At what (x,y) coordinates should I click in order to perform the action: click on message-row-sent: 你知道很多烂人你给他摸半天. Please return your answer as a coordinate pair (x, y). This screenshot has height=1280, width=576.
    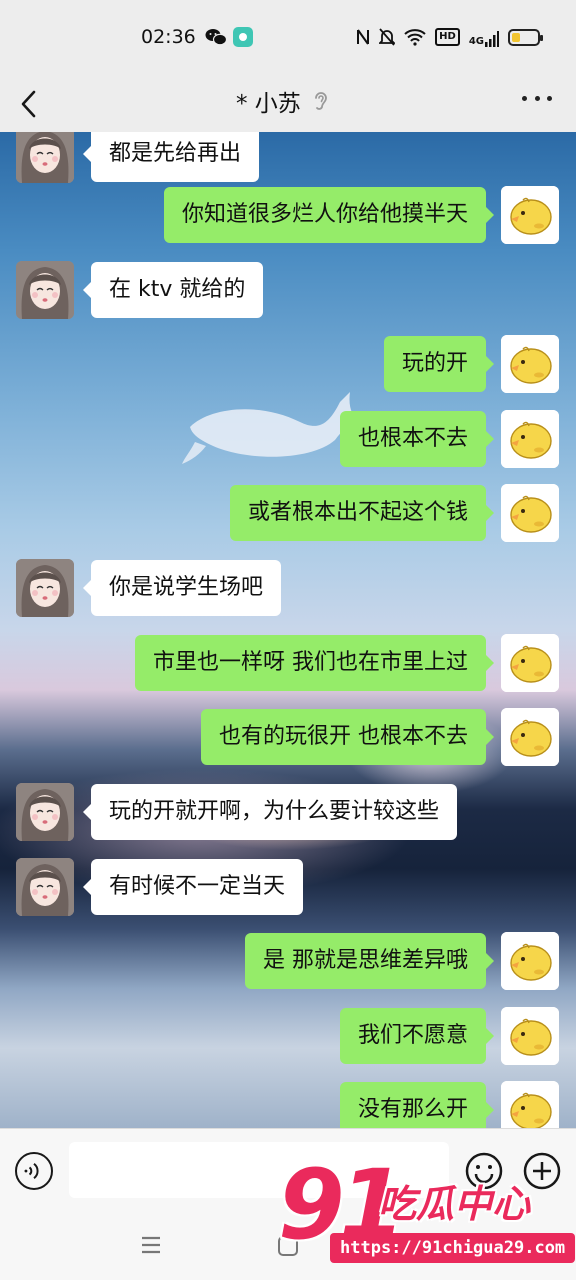
    Looking at the image, I should click on (288, 216).